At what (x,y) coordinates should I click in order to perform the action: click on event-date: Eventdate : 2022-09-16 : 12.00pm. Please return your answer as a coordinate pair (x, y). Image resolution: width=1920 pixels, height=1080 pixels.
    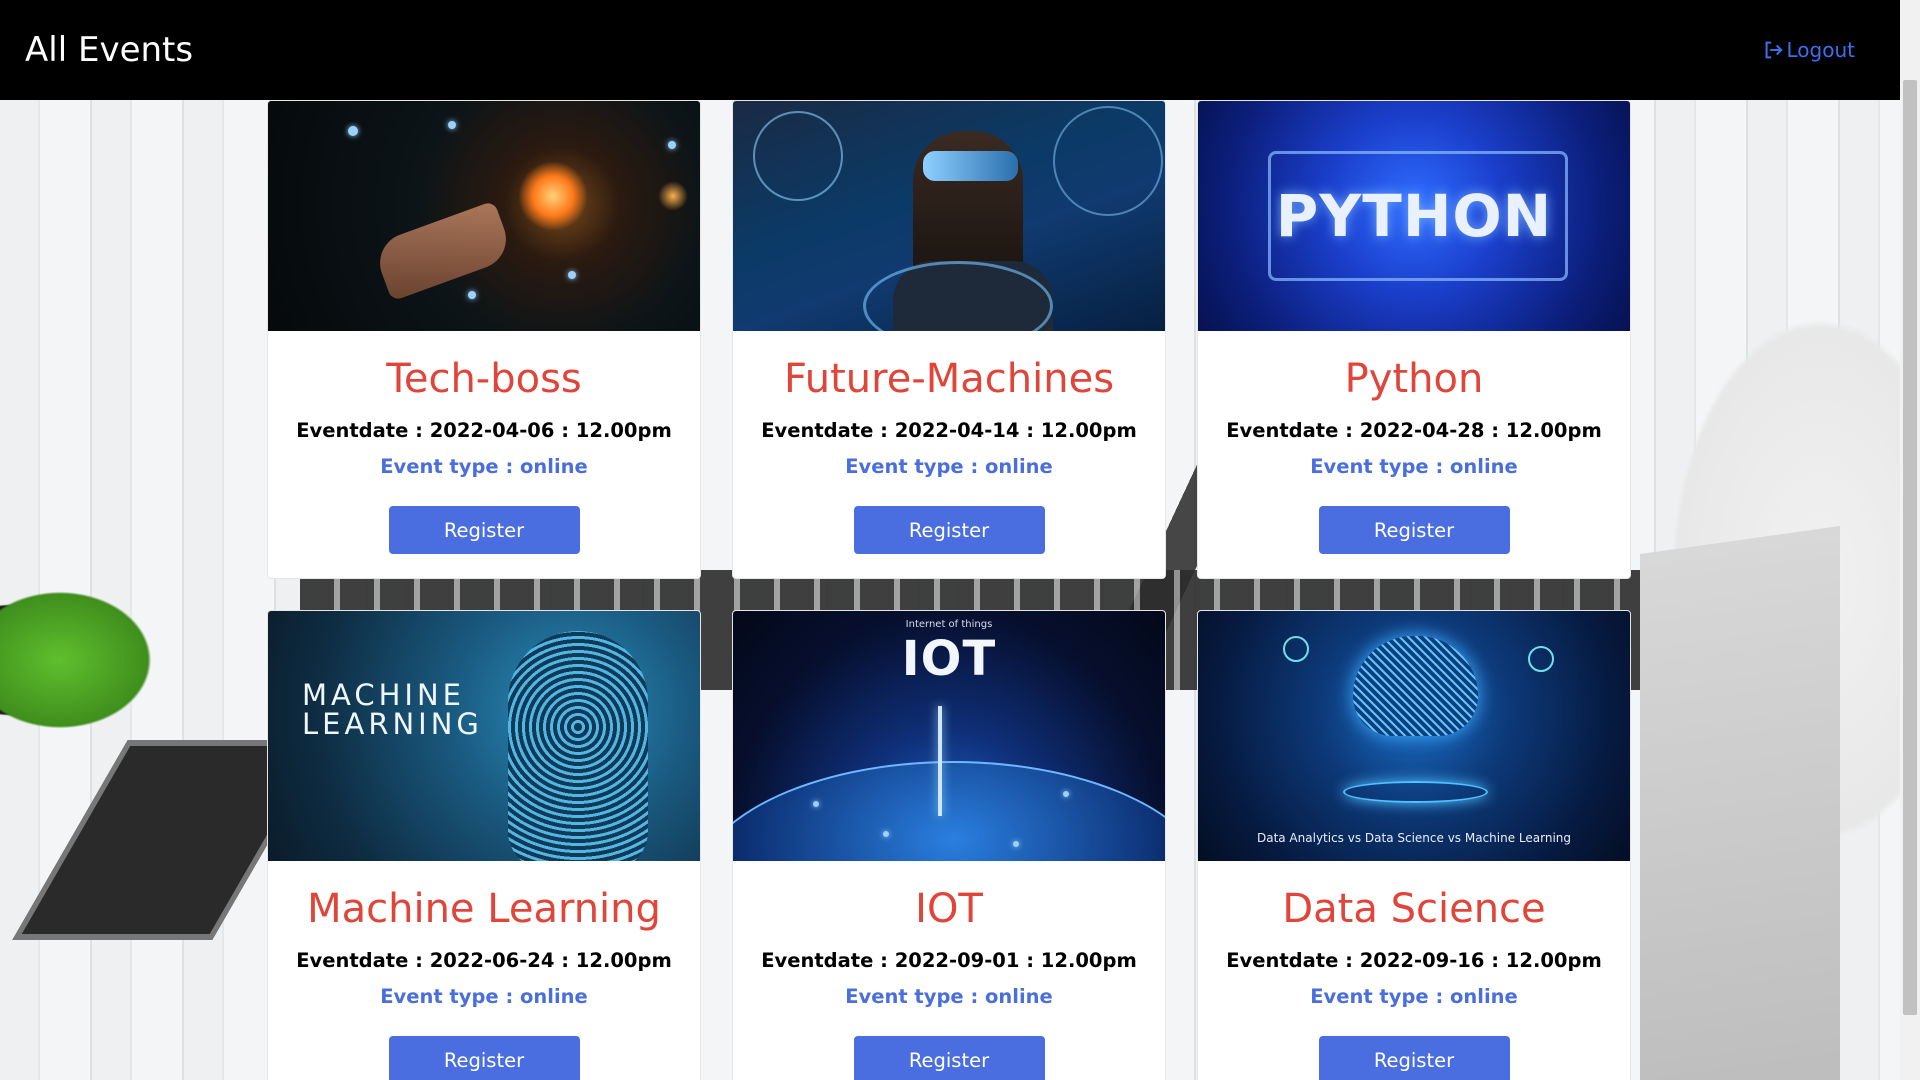
    Looking at the image, I should click on (1414, 960).